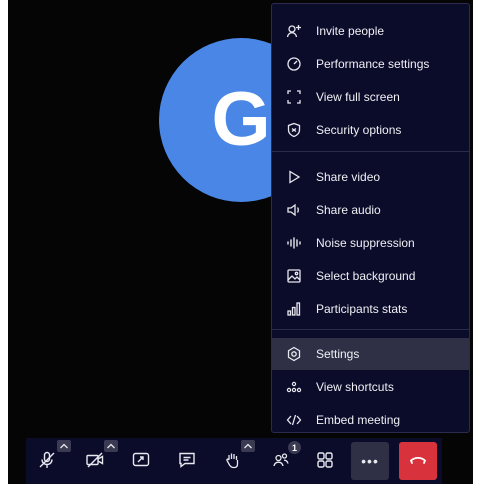 The height and width of the screenshot is (484, 480). What do you see at coordinates (294, 31) in the screenshot?
I see `invite-people-icon` at bounding box center [294, 31].